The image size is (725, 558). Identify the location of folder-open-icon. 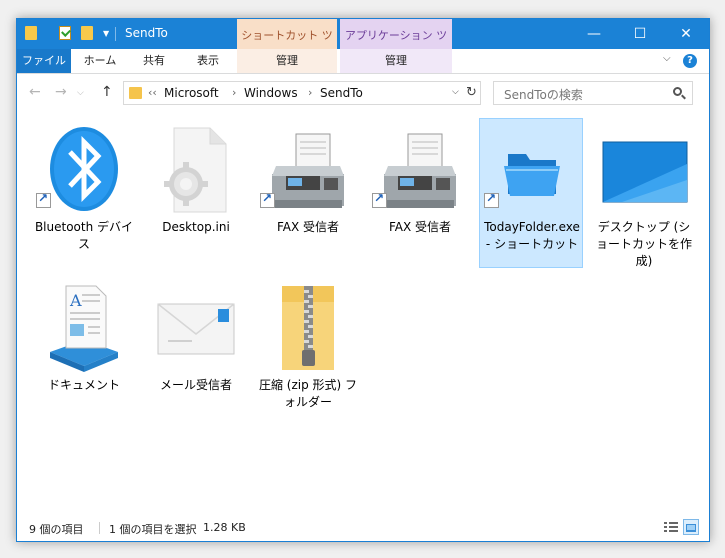
(532, 169).